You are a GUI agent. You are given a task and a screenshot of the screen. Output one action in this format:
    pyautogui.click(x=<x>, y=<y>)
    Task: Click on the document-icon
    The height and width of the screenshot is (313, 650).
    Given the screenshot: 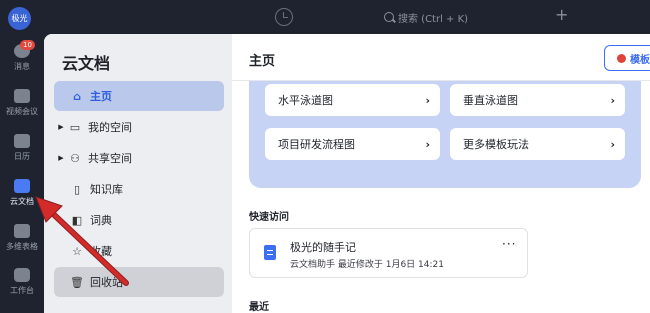 What is the action you would take?
    pyautogui.click(x=270, y=252)
    